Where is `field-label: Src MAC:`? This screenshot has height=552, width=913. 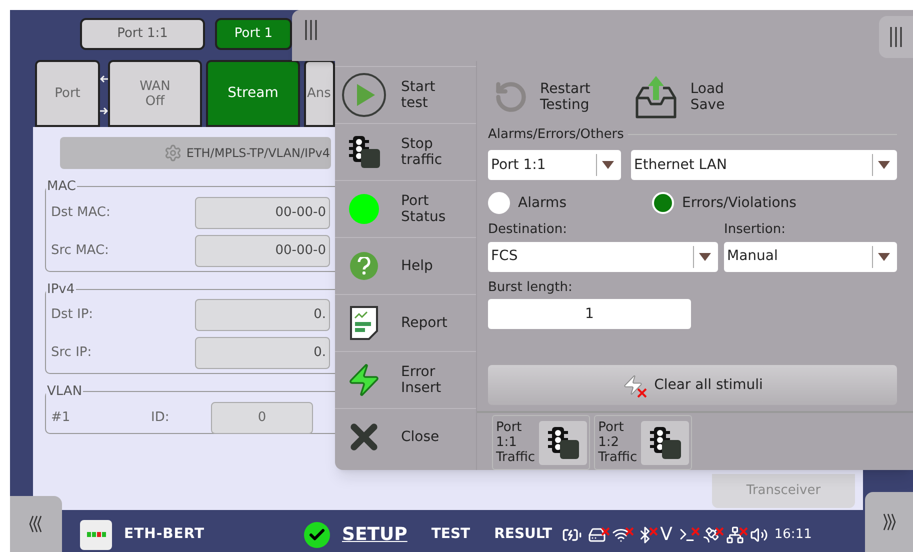 field-label: Src MAC: is located at coordinates (80, 251).